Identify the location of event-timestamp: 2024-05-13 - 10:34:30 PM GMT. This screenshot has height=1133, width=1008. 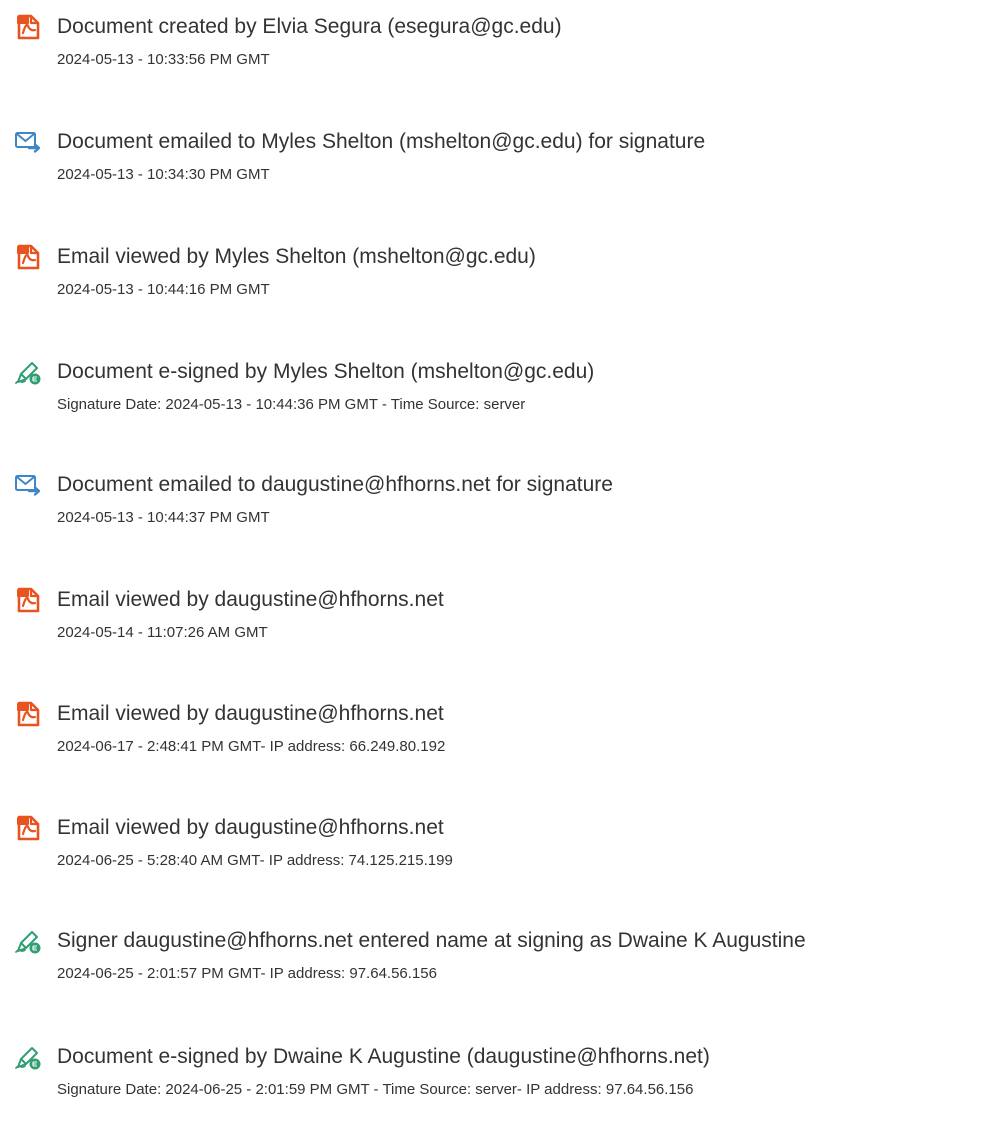
(163, 174).